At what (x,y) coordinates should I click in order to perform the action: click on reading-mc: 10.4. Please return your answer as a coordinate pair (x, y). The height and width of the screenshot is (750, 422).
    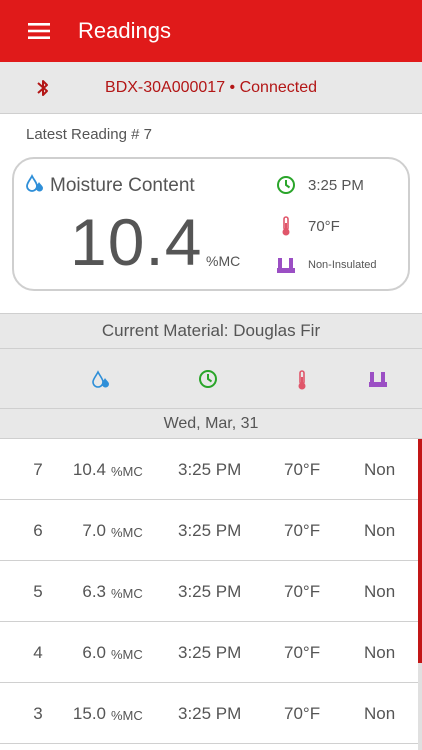
    Looking at the image, I should click on (89, 469).